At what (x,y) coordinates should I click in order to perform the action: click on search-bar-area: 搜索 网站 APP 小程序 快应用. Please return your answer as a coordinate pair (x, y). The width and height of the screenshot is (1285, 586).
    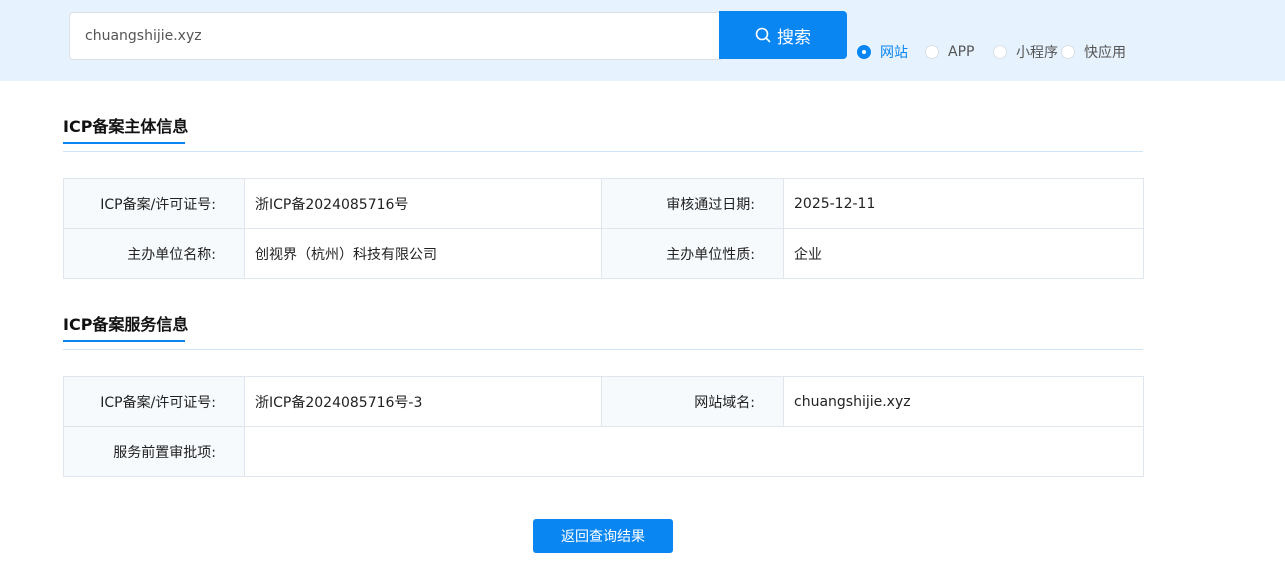
    Looking at the image, I should click on (642, 40).